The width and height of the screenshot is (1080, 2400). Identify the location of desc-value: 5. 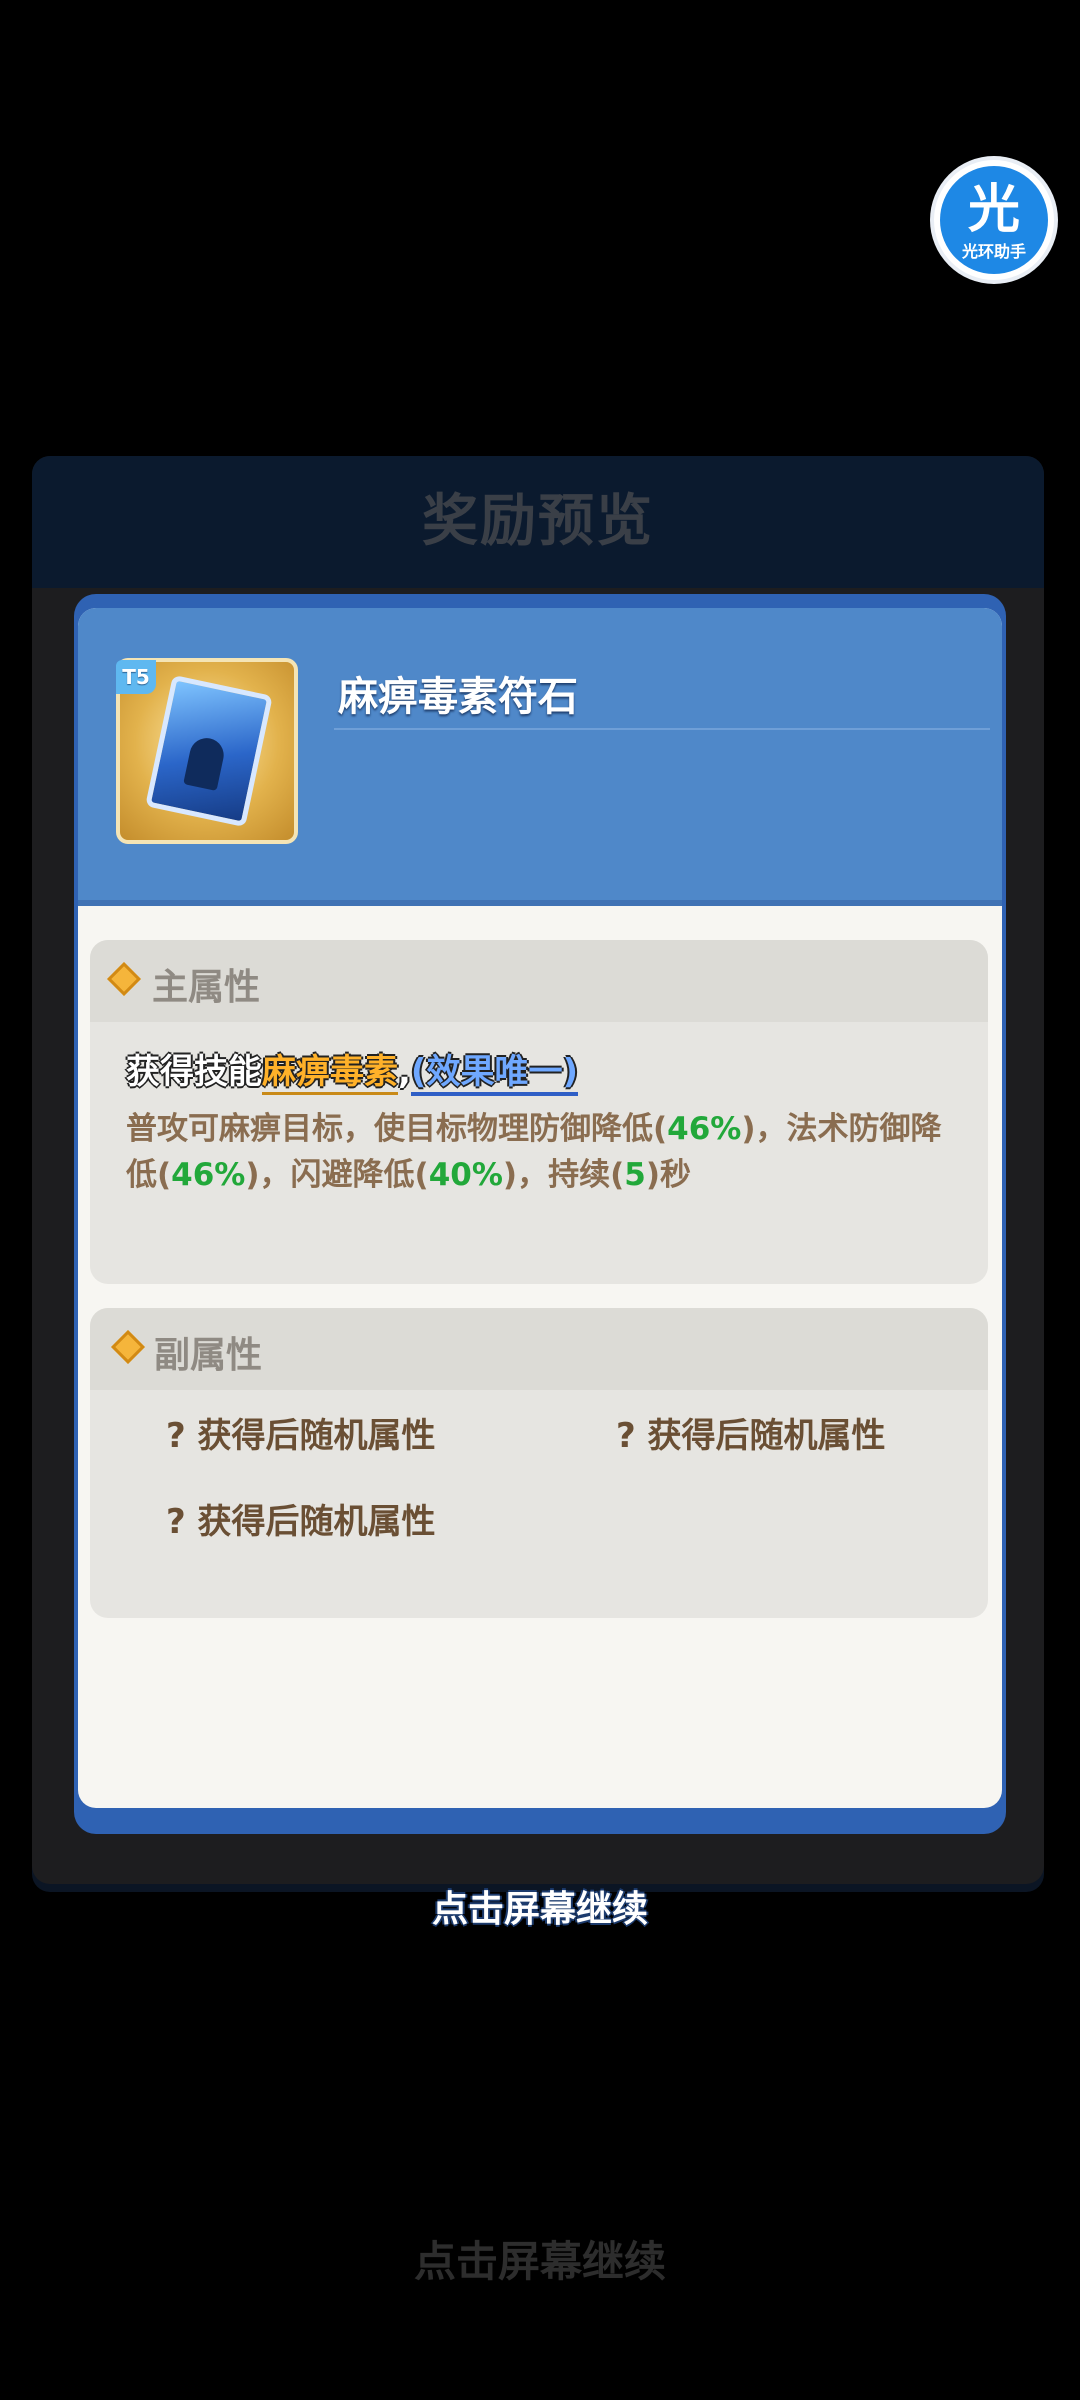
(635, 1175).